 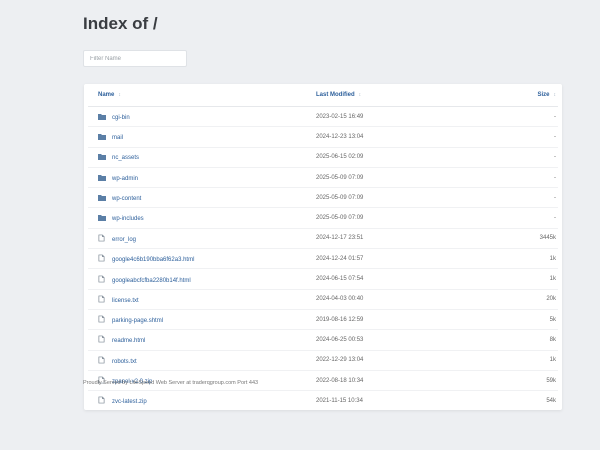 What do you see at coordinates (201, 299) in the screenshot?
I see `name-cell: license.txt` at bounding box center [201, 299].